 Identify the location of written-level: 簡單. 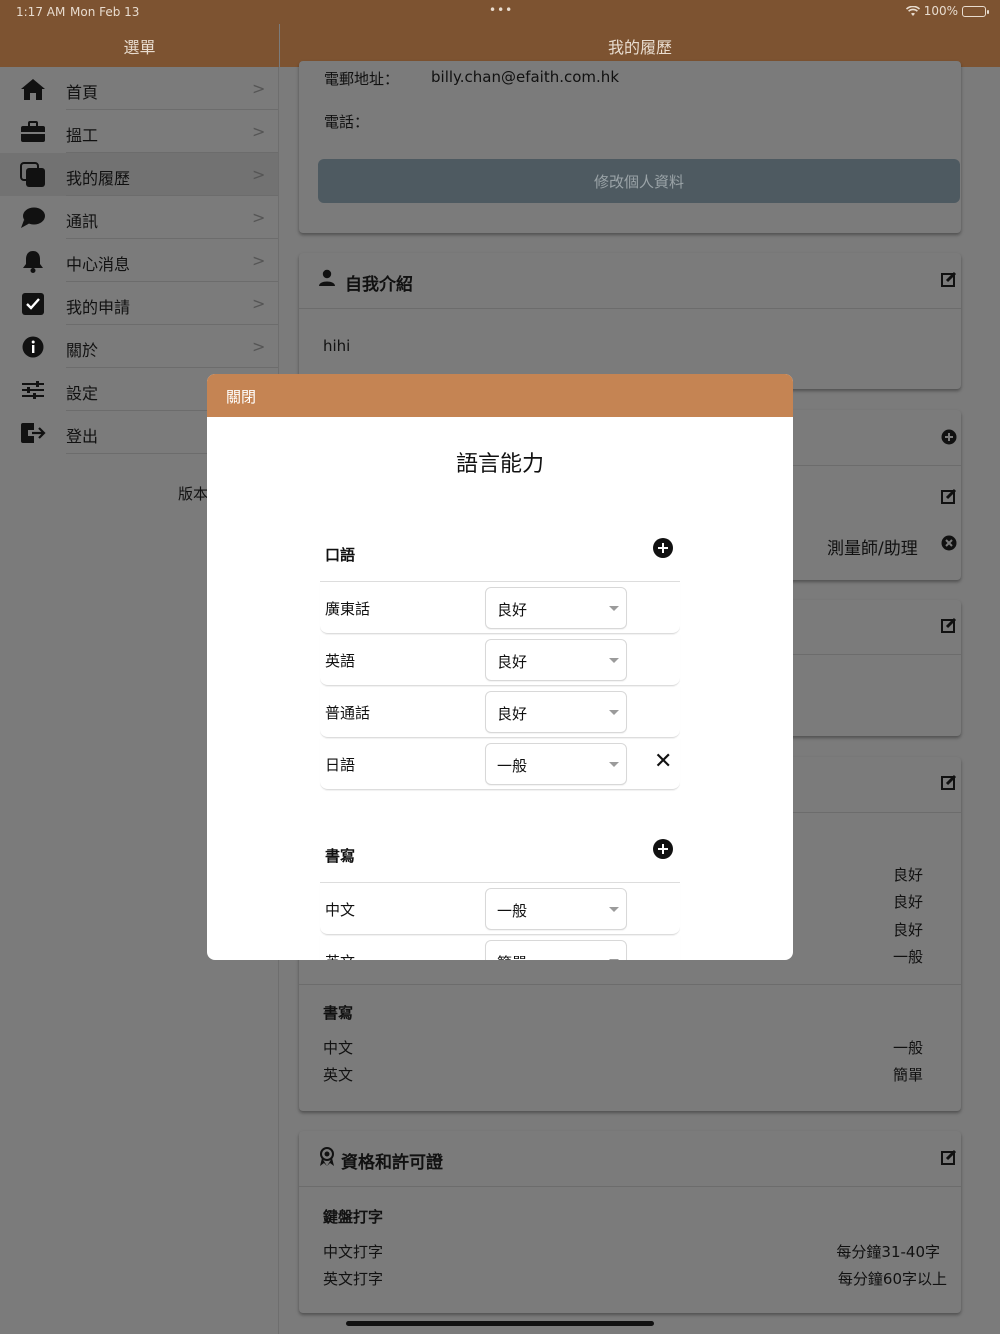
(908, 1075).